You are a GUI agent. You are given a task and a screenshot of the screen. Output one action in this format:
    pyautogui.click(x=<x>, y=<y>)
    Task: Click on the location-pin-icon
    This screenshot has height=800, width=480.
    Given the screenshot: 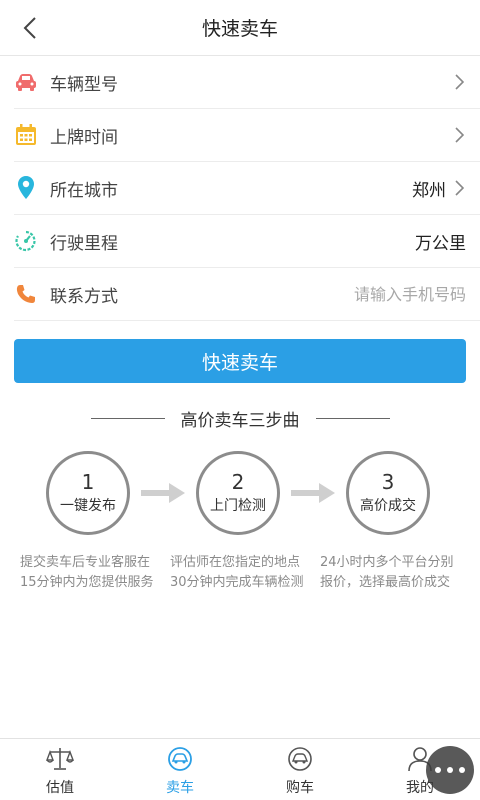 What is the action you would take?
    pyautogui.click(x=26, y=188)
    